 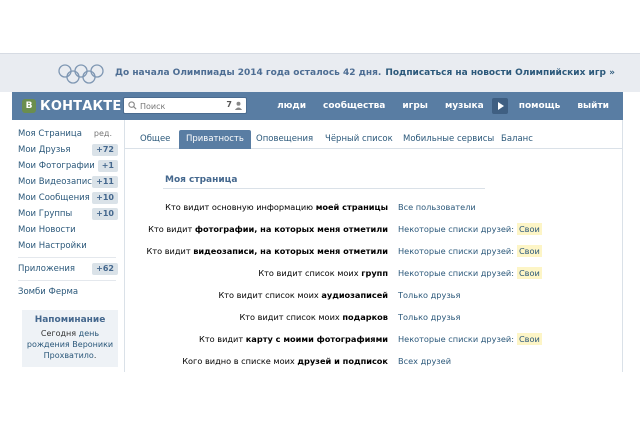 I want to click on tab-notifications: Оповещения, so click(x=284, y=139).